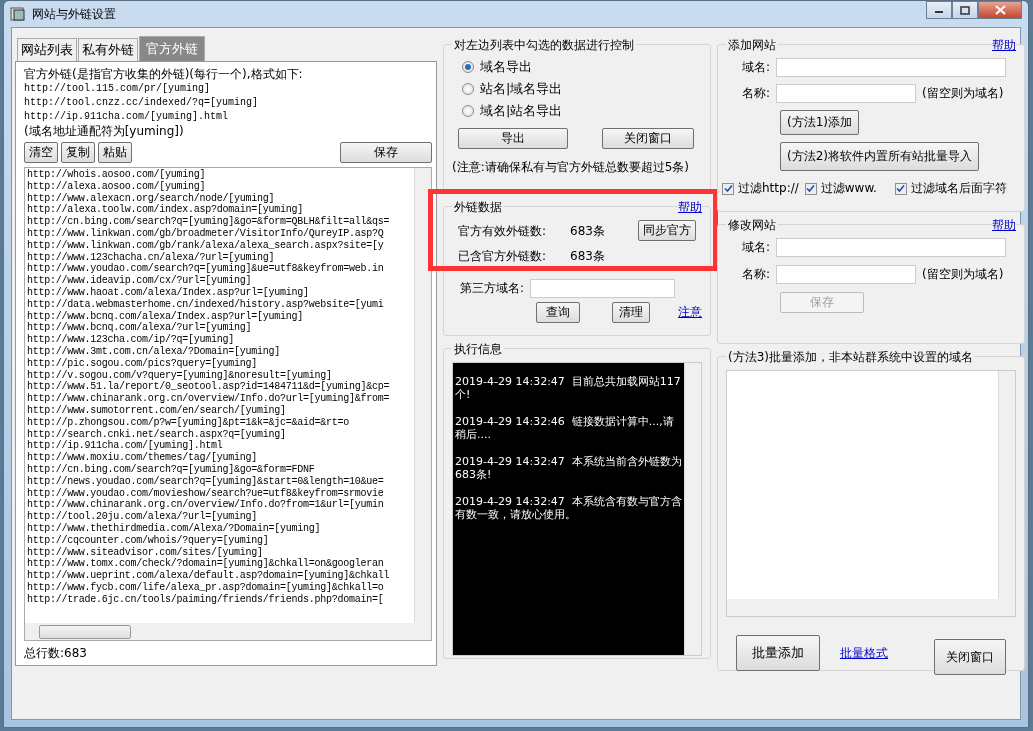  What do you see at coordinates (157, 410) in the screenshot?
I see `url-line: http://www.sumotorrent.com/en/search/[yuming]` at bounding box center [157, 410].